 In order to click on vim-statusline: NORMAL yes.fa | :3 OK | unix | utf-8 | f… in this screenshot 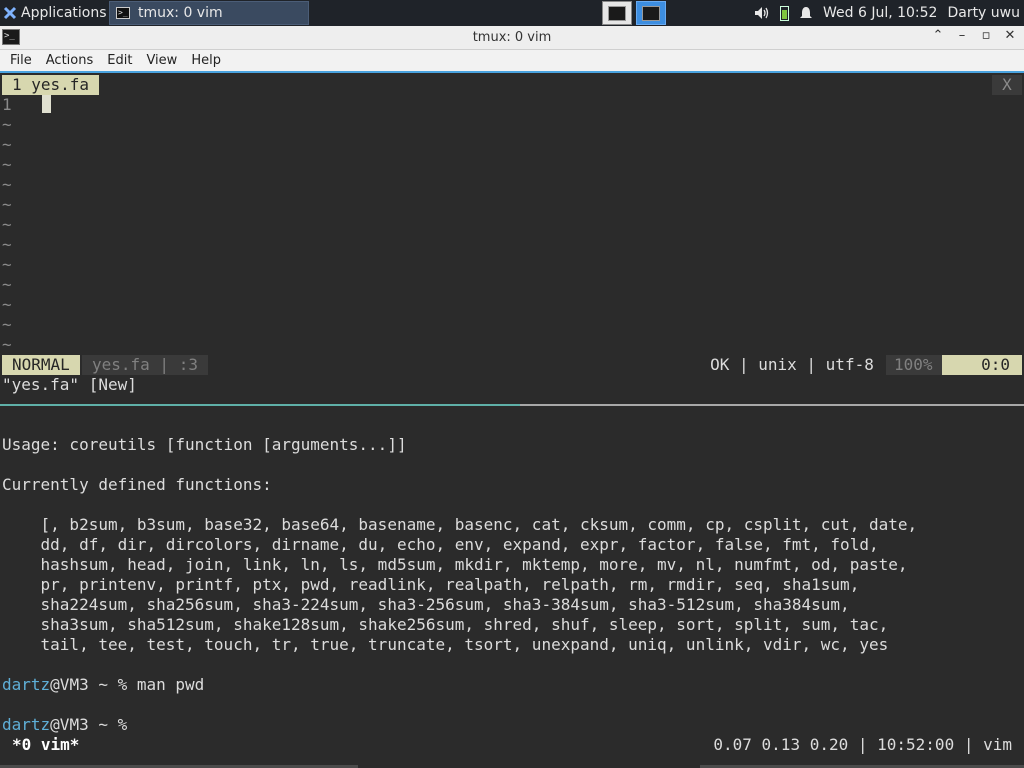, I will do `click(512, 365)`.